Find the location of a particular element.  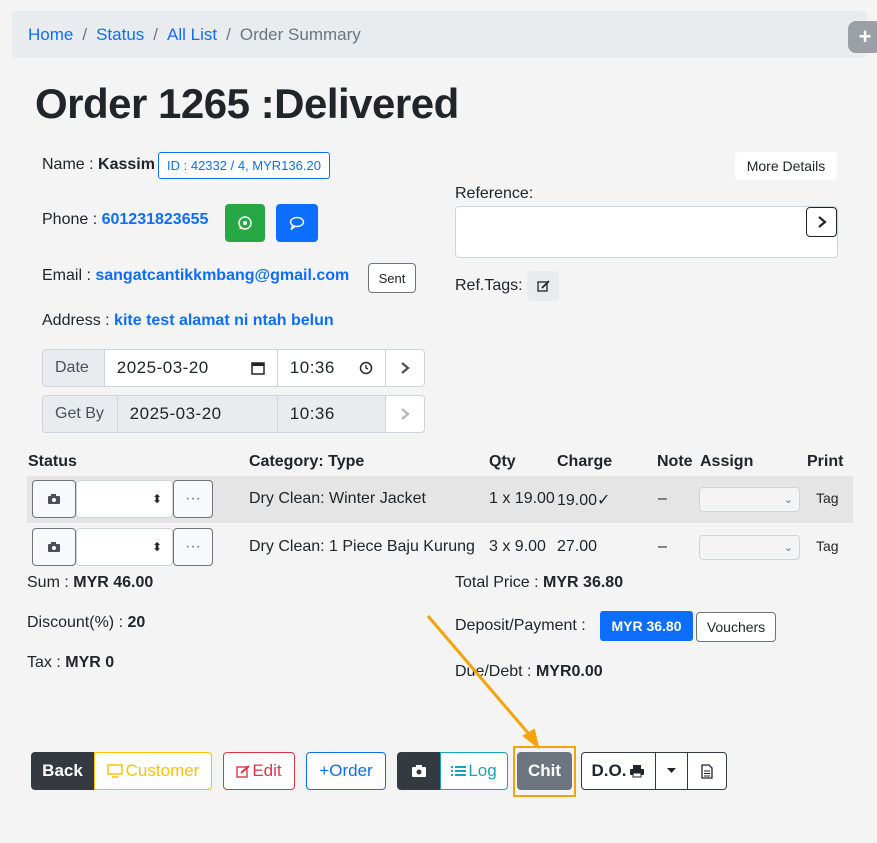

clock-icon is located at coordinates (366, 368).